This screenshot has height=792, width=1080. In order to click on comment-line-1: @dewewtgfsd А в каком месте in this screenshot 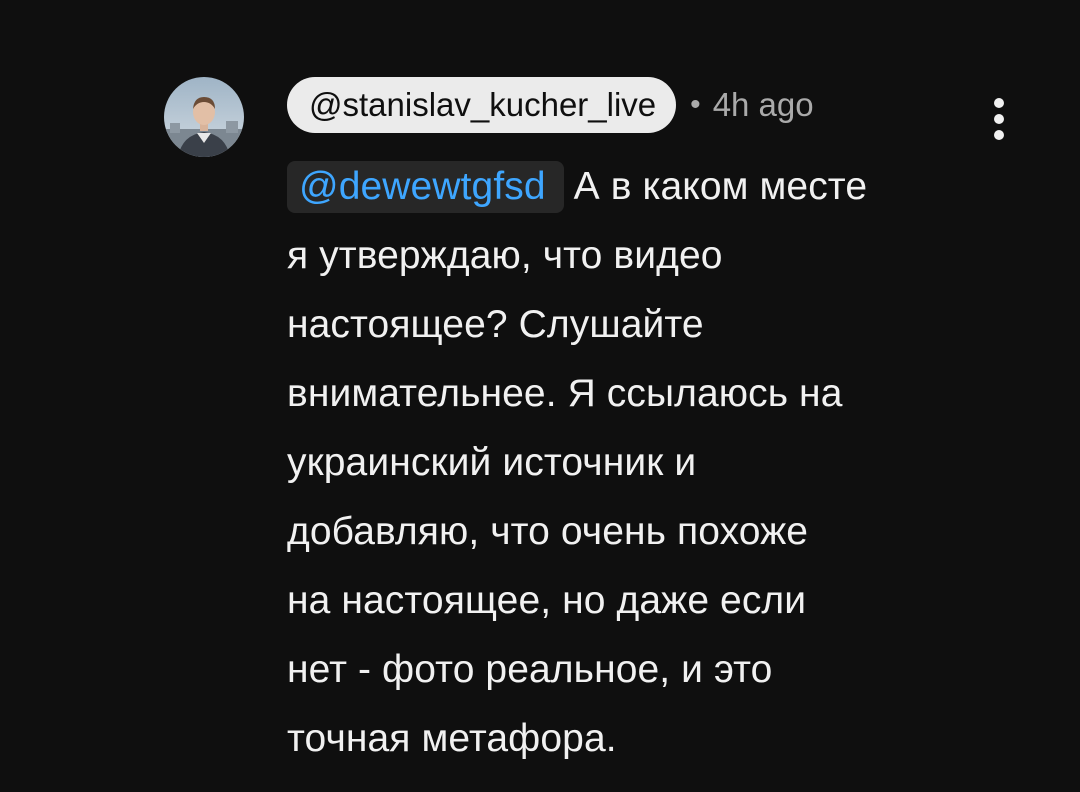, I will do `click(637, 186)`.